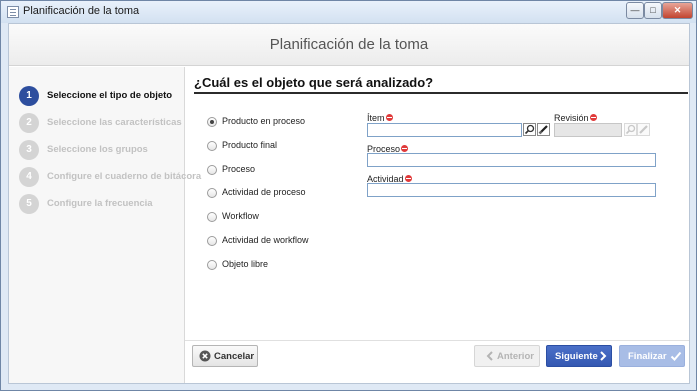 Image resolution: width=697 pixels, height=391 pixels. I want to click on step-label: Configure el cuaderno de bitácora, so click(124, 176).